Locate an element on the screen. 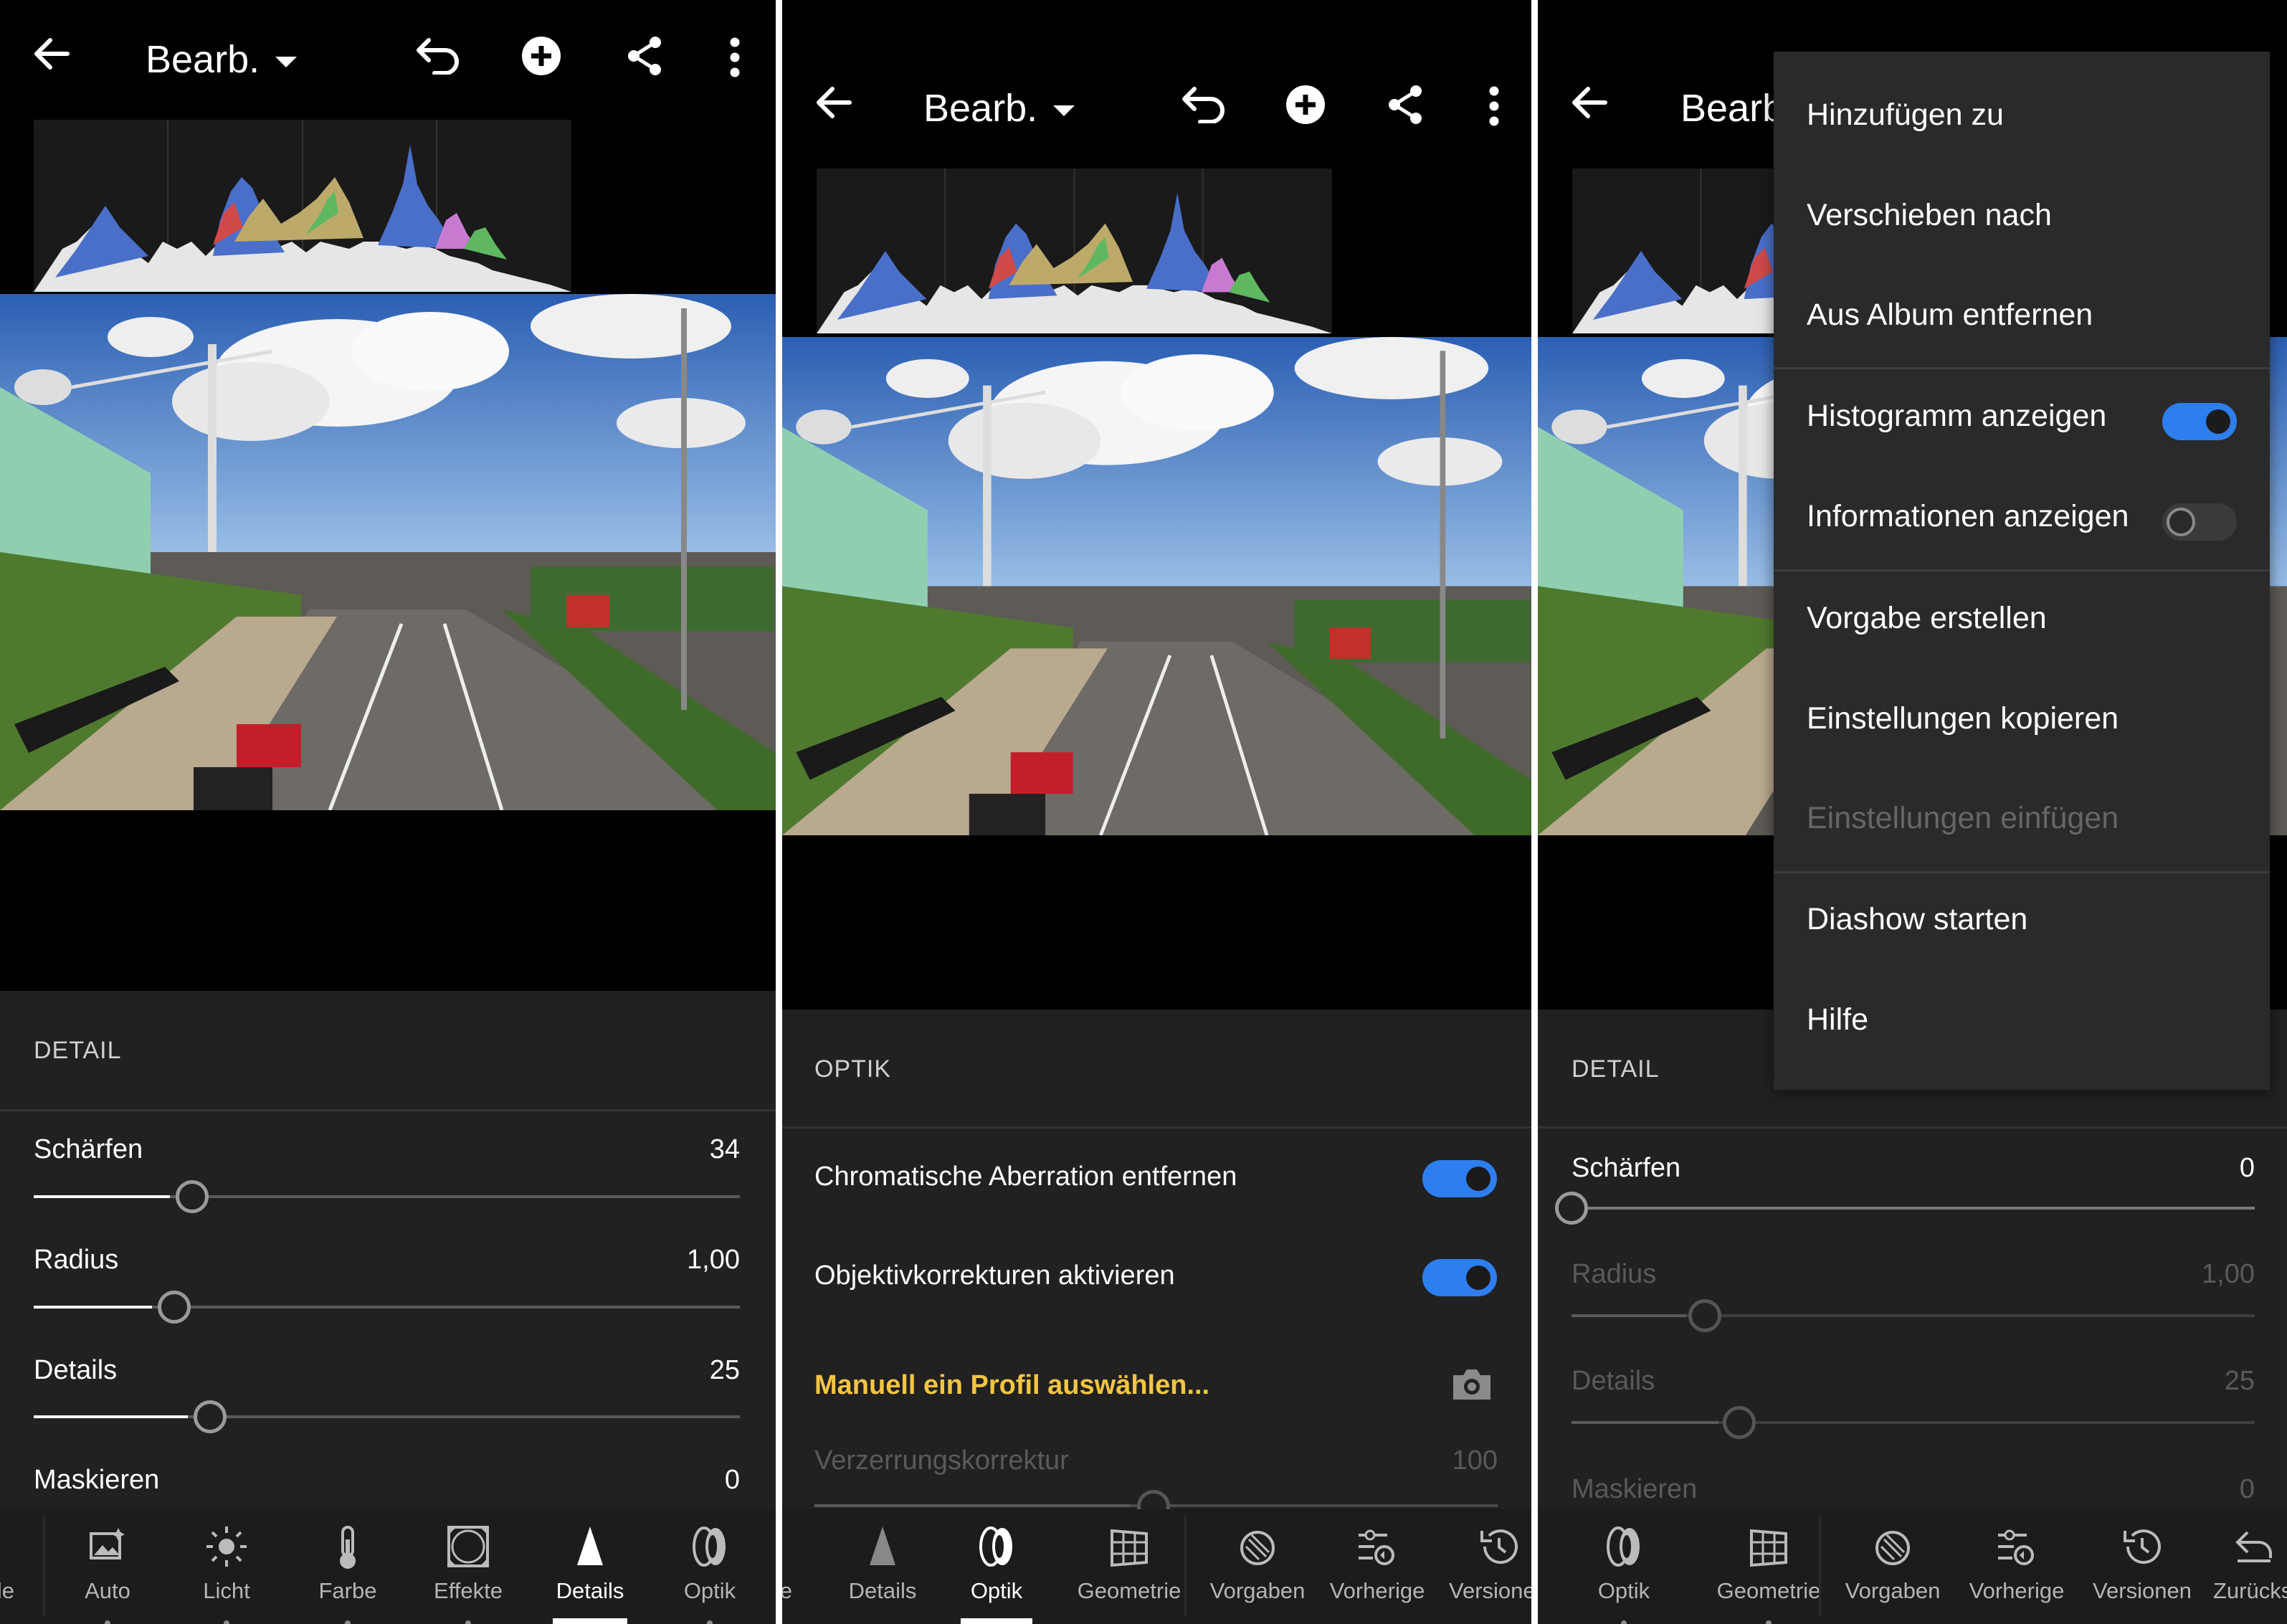 This screenshot has width=2287, height=1624. section-title: OPTIK is located at coordinates (853, 1069).